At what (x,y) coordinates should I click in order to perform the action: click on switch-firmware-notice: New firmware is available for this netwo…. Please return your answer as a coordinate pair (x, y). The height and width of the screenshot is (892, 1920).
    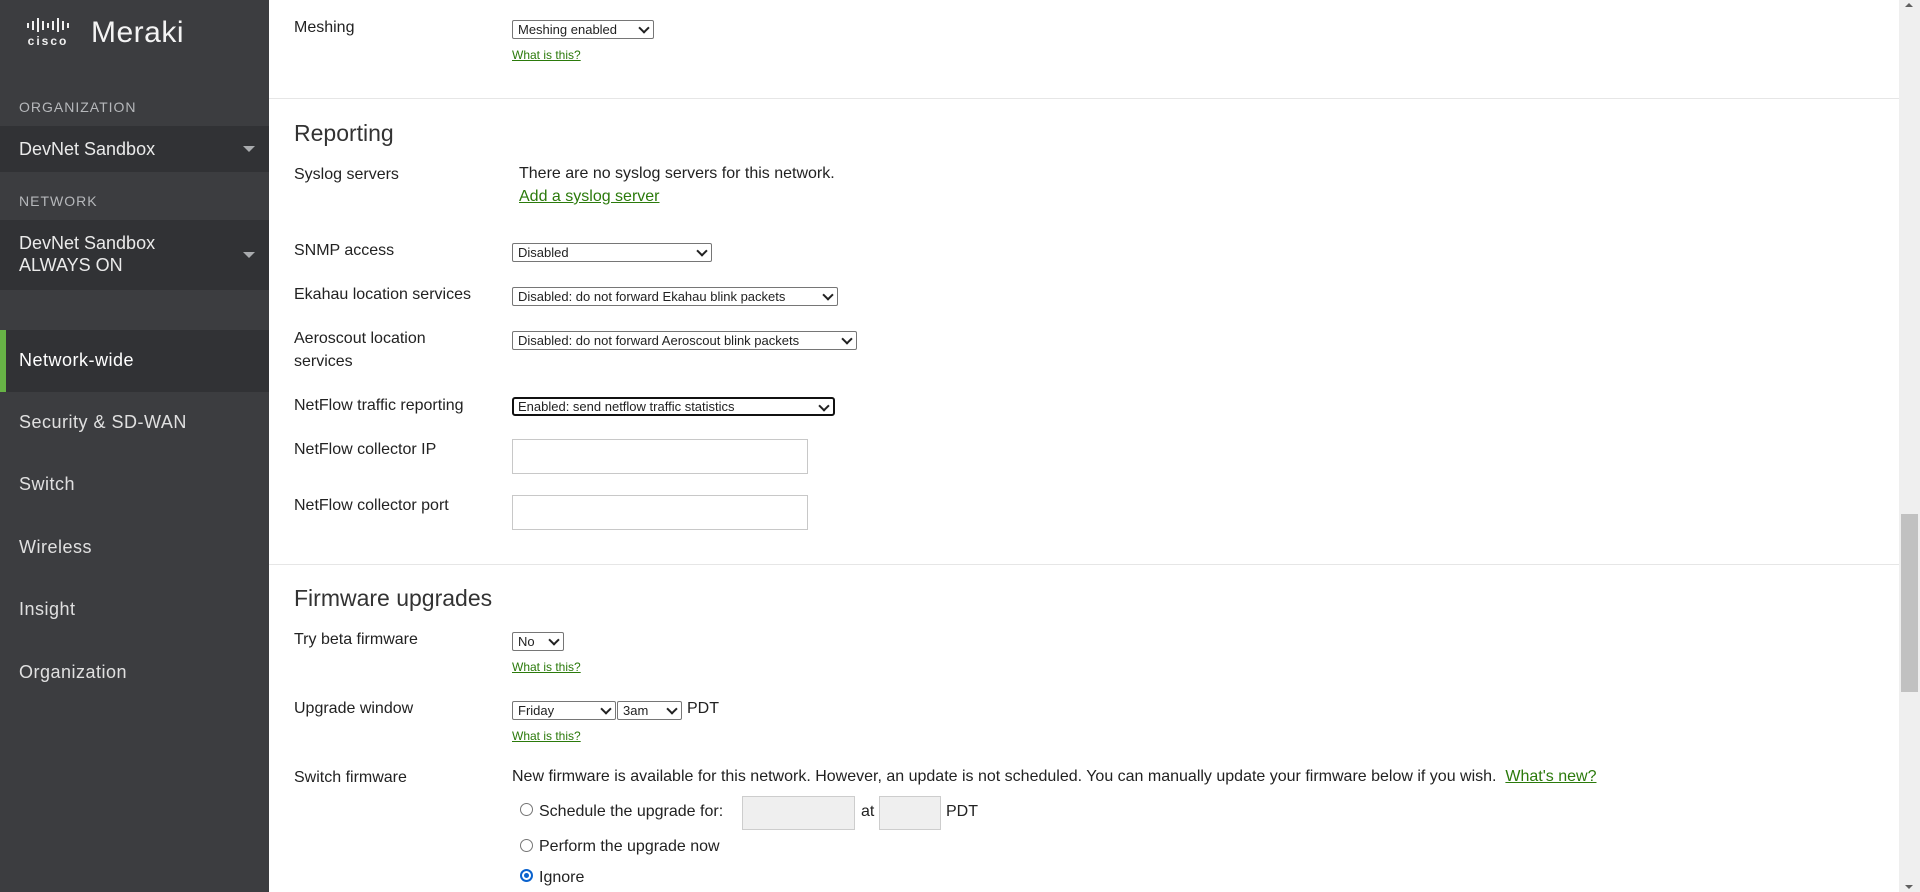
    Looking at the image, I should click on (1054, 777).